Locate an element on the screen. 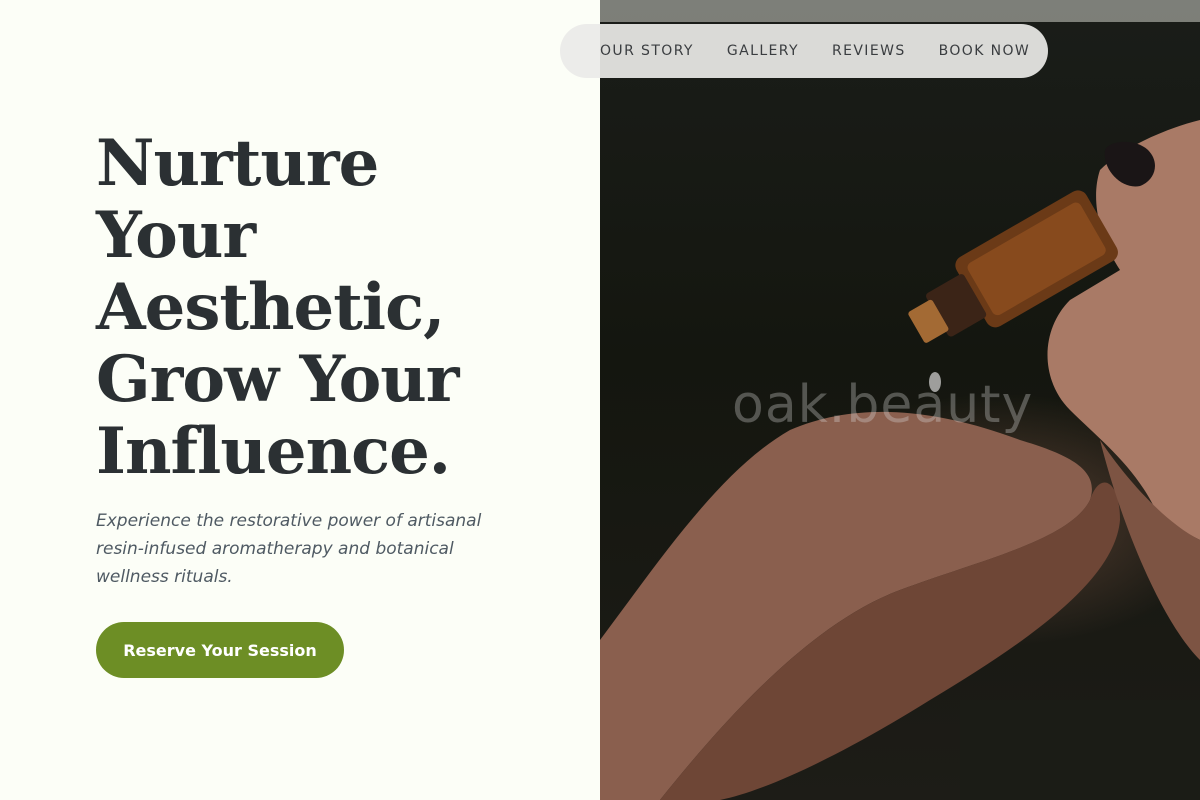 This screenshot has width=1200, height=800. headline-line: Grow Your is located at coordinates (278, 379).